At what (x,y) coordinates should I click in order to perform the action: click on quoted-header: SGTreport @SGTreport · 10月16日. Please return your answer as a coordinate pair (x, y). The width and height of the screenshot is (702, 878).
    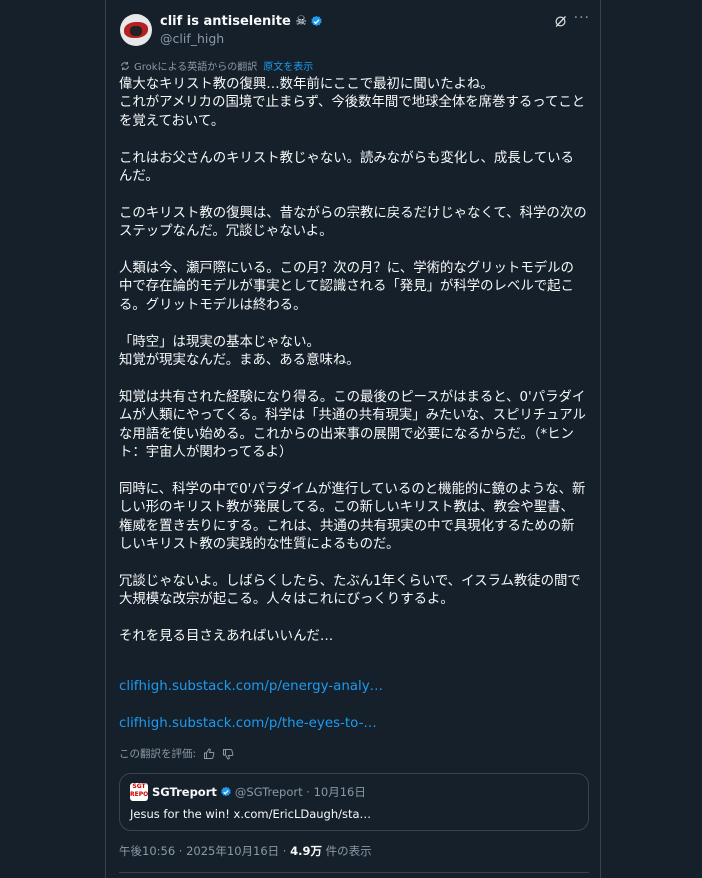
    Looking at the image, I should click on (259, 792).